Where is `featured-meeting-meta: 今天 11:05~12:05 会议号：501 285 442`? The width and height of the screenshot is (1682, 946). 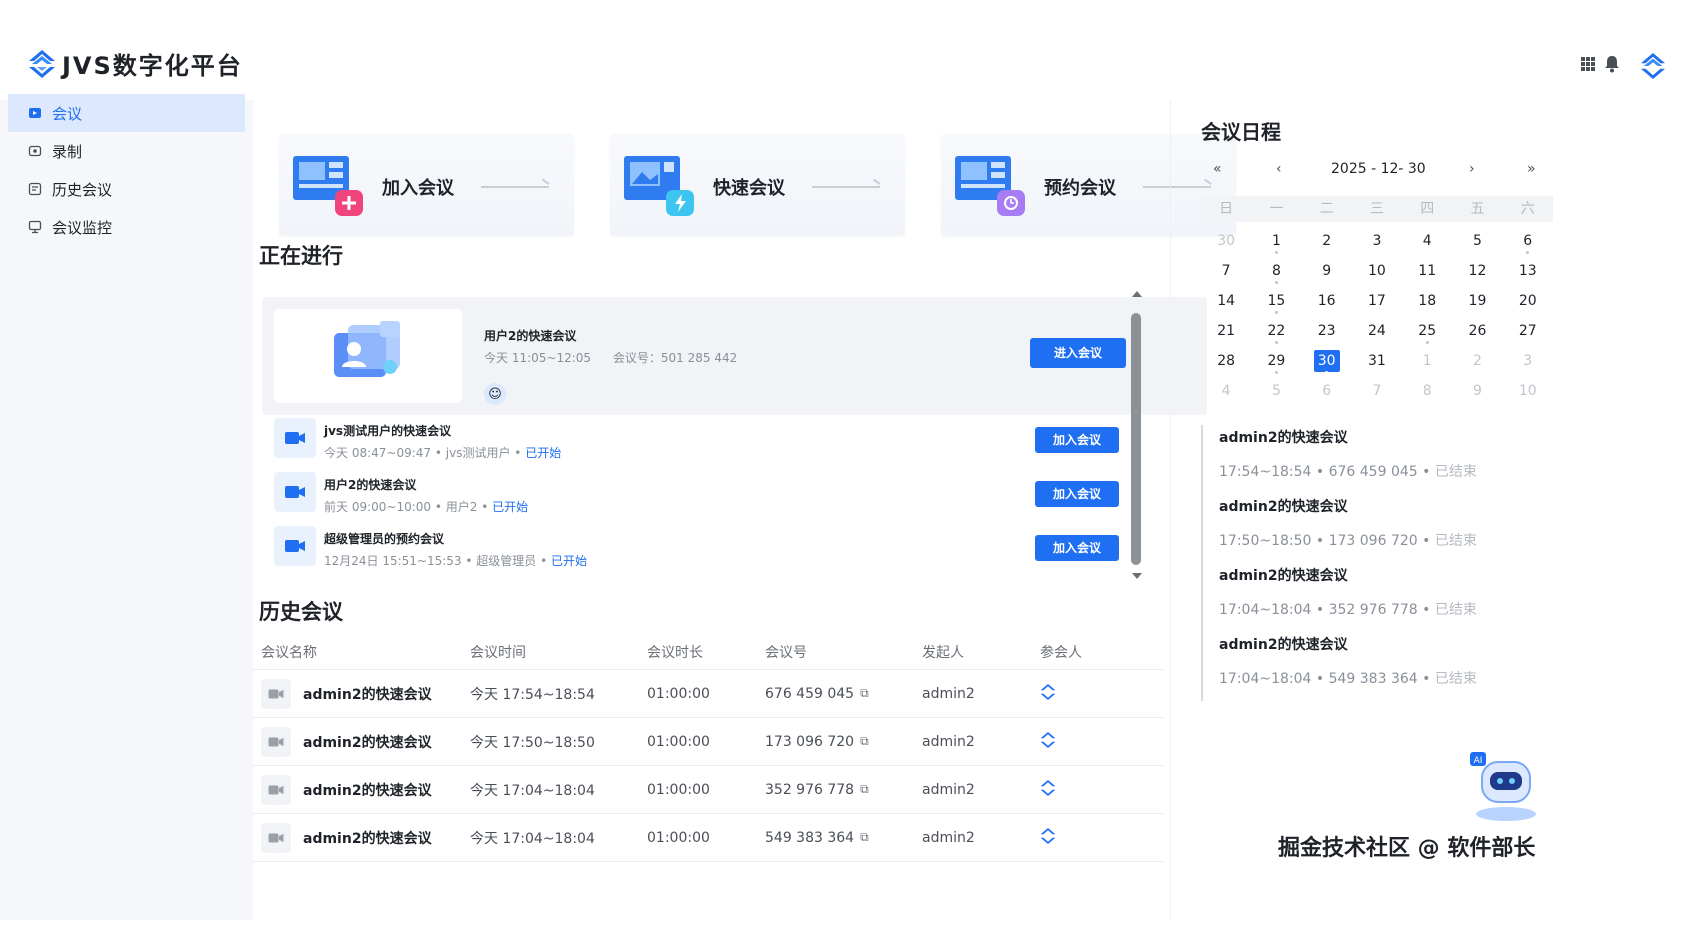
featured-meeting-meta: 今天 11:05~12:05 会议号：501 285 442 is located at coordinates (610, 357).